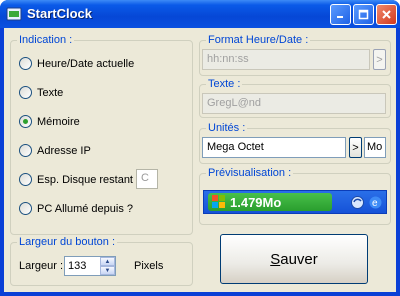  Describe the element at coordinates (64, 150) in the screenshot. I see `radio-label: Adresse IP` at that location.